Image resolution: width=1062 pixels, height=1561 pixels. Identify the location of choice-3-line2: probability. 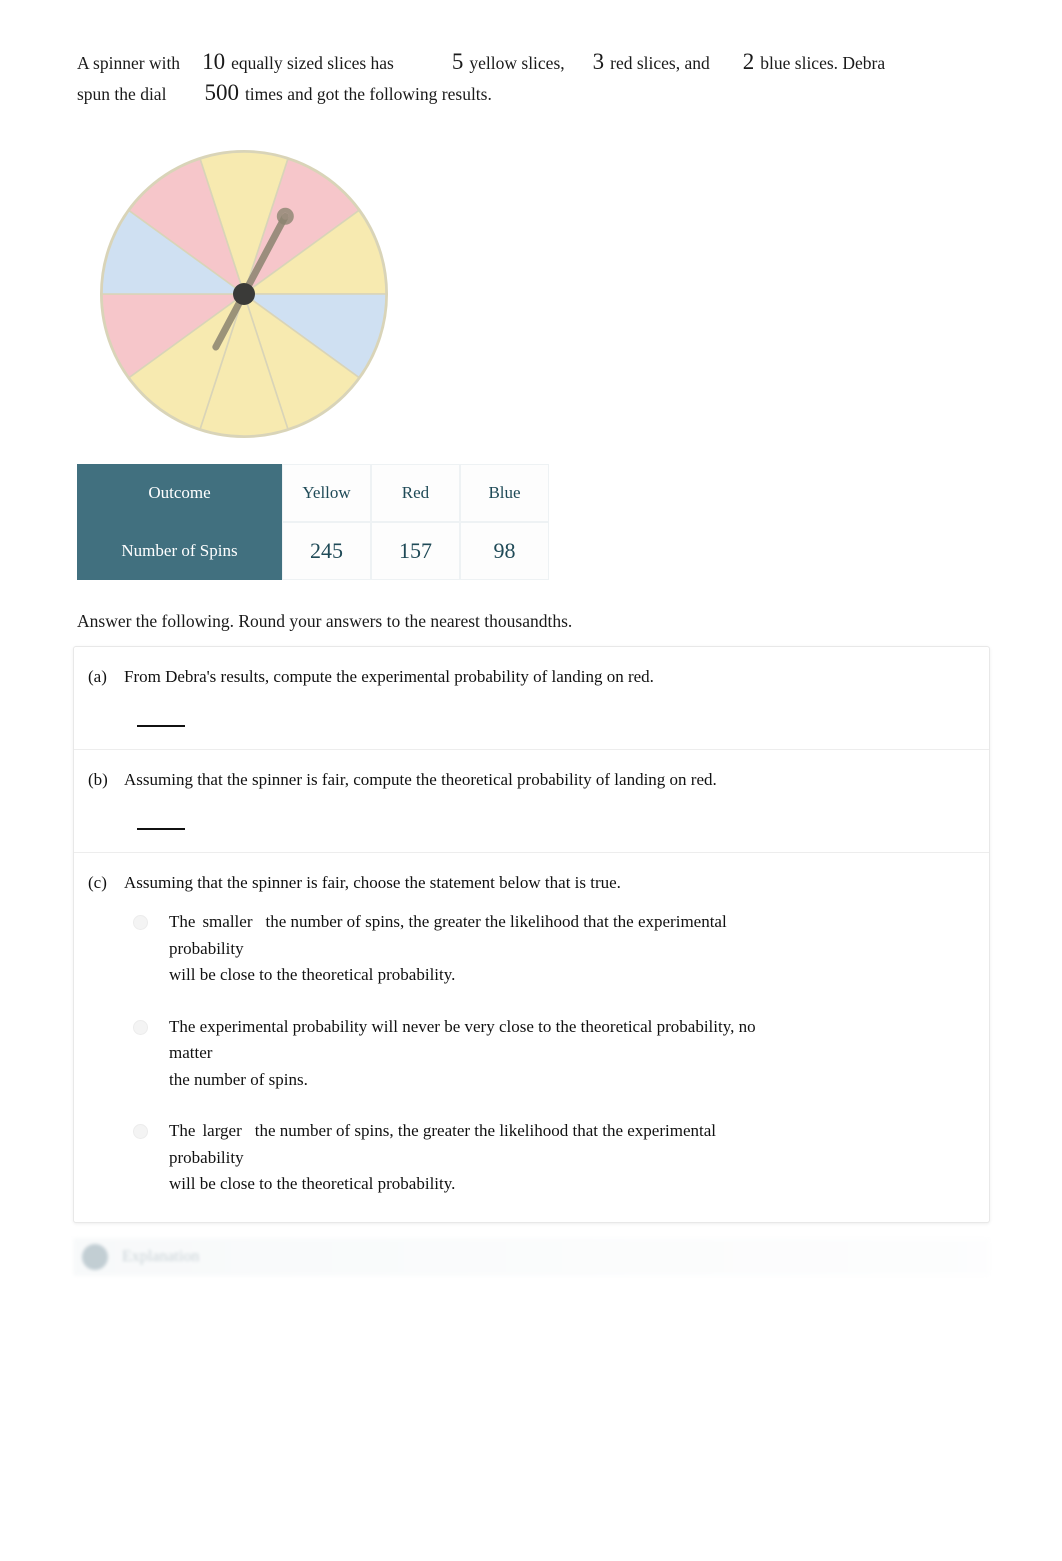
(206, 1157).